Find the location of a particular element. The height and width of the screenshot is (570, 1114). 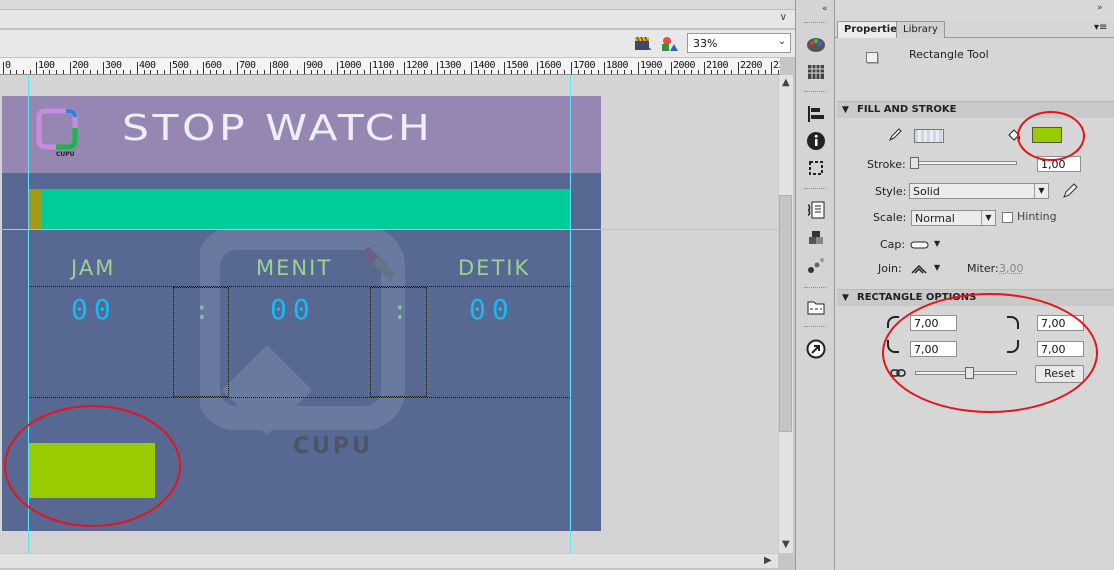

color-palette-icon is located at coordinates (816, 45).